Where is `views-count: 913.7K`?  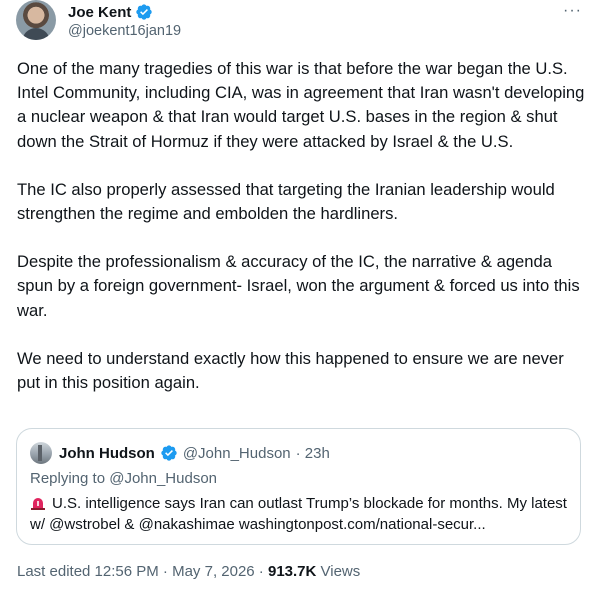
views-count: 913.7K is located at coordinates (292, 571).